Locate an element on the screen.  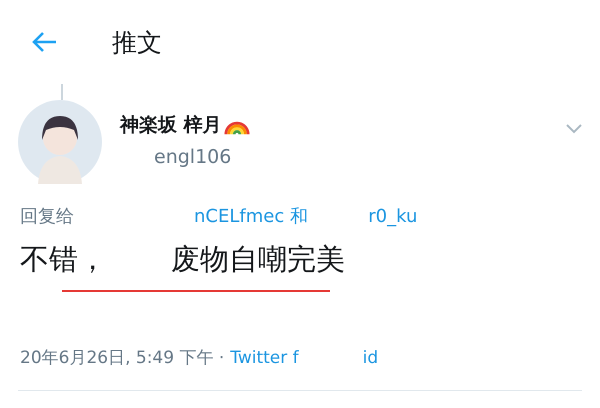
user-handle: engl106 is located at coordinates (192, 157).